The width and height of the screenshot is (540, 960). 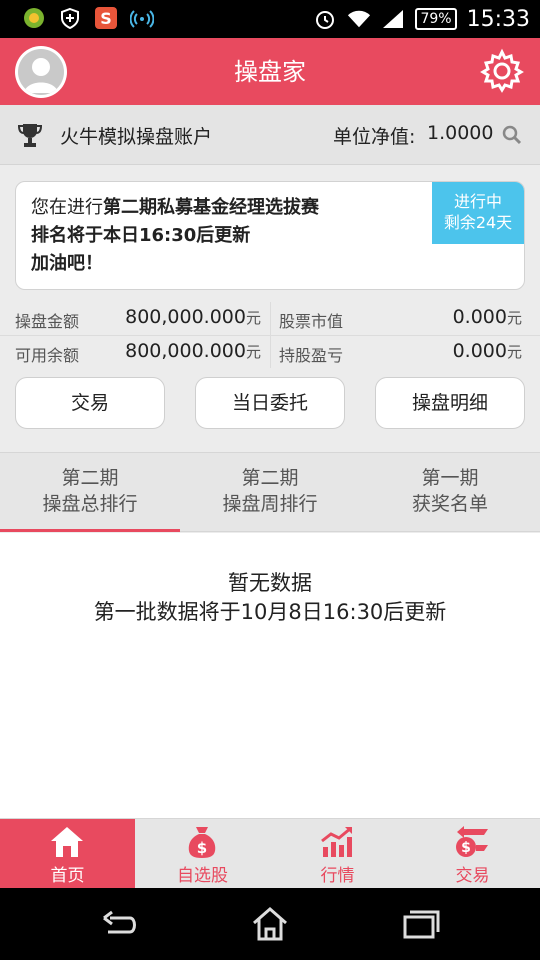 I want to click on status-badge: 进行中 剩余24天, so click(x=478, y=213).